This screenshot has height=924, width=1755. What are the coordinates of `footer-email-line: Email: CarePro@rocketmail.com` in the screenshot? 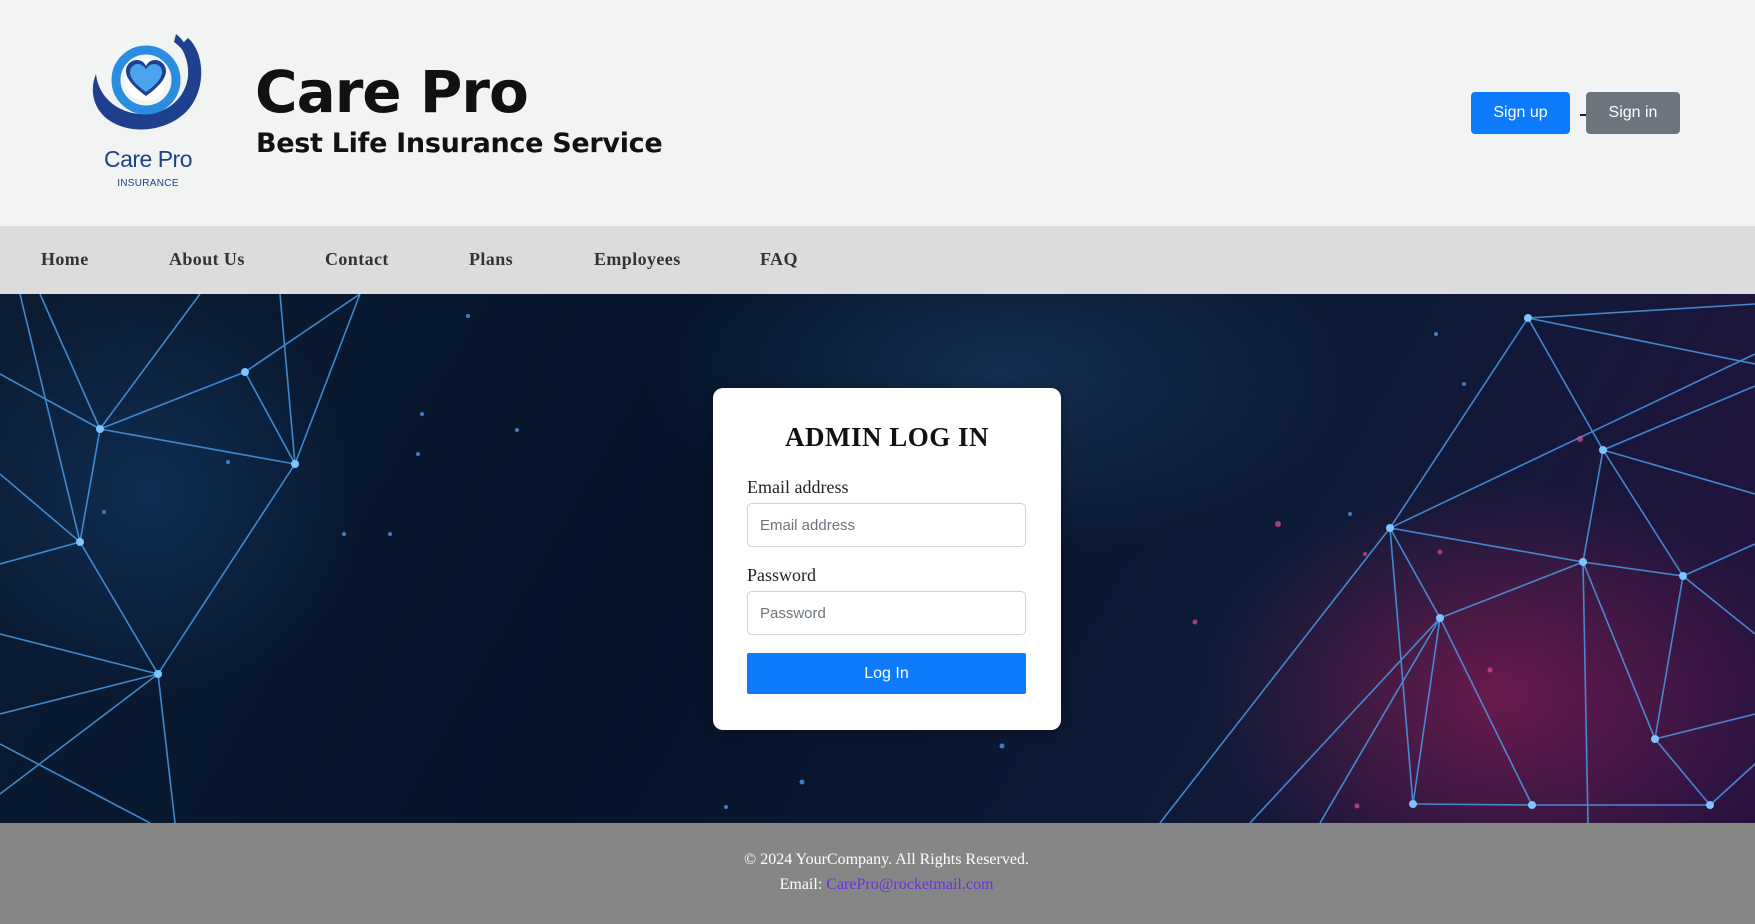 It's located at (877, 885).